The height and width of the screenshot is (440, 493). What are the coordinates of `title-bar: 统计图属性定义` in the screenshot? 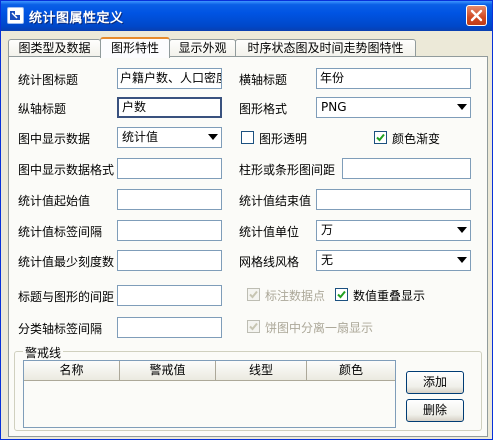 It's located at (246, 16).